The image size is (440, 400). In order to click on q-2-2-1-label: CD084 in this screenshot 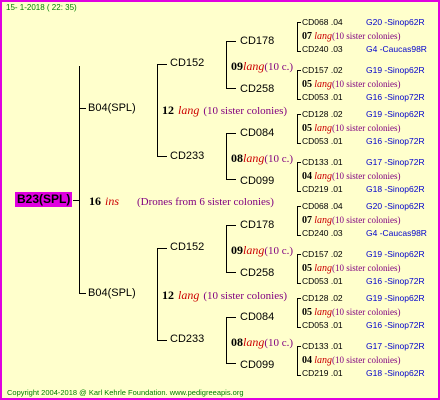, I will do `click(257, 317)`.